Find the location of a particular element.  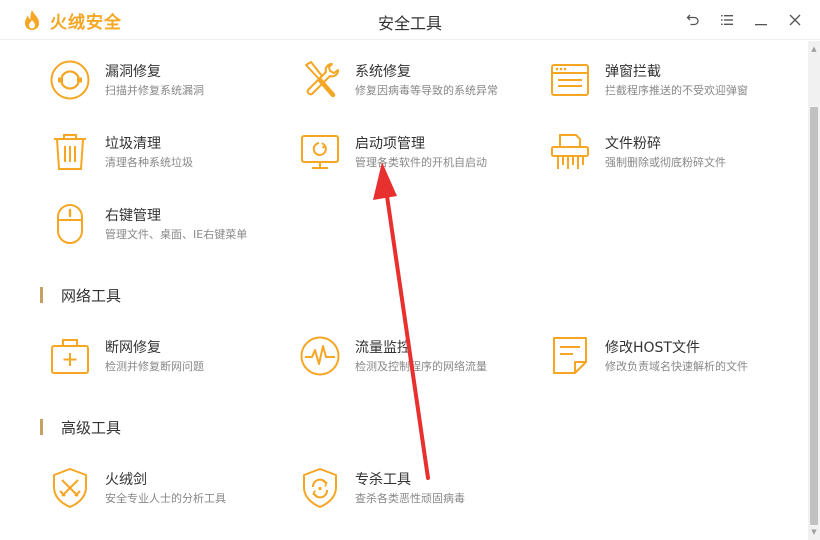

tool-desc: 修复因病毒等导致的系统异常 is located at coordinates (426, 90).